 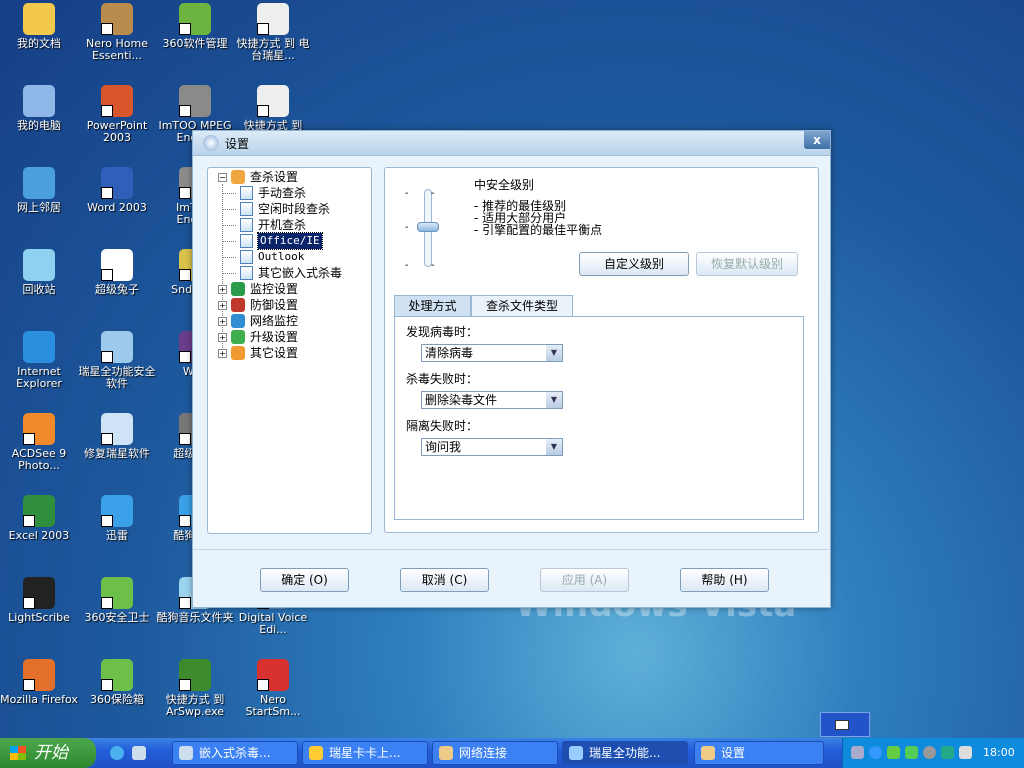 I want to click on taskbar-item: 设置, so click(x=759, y=753).